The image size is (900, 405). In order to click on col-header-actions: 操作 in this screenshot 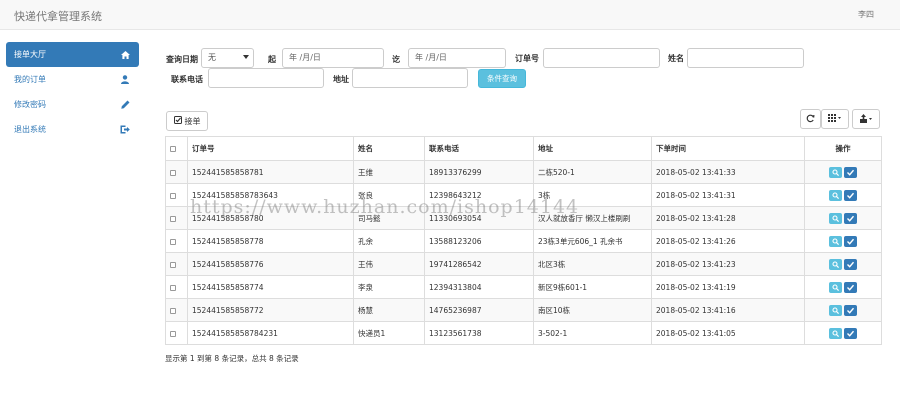, I will do `click(843, 148)`.